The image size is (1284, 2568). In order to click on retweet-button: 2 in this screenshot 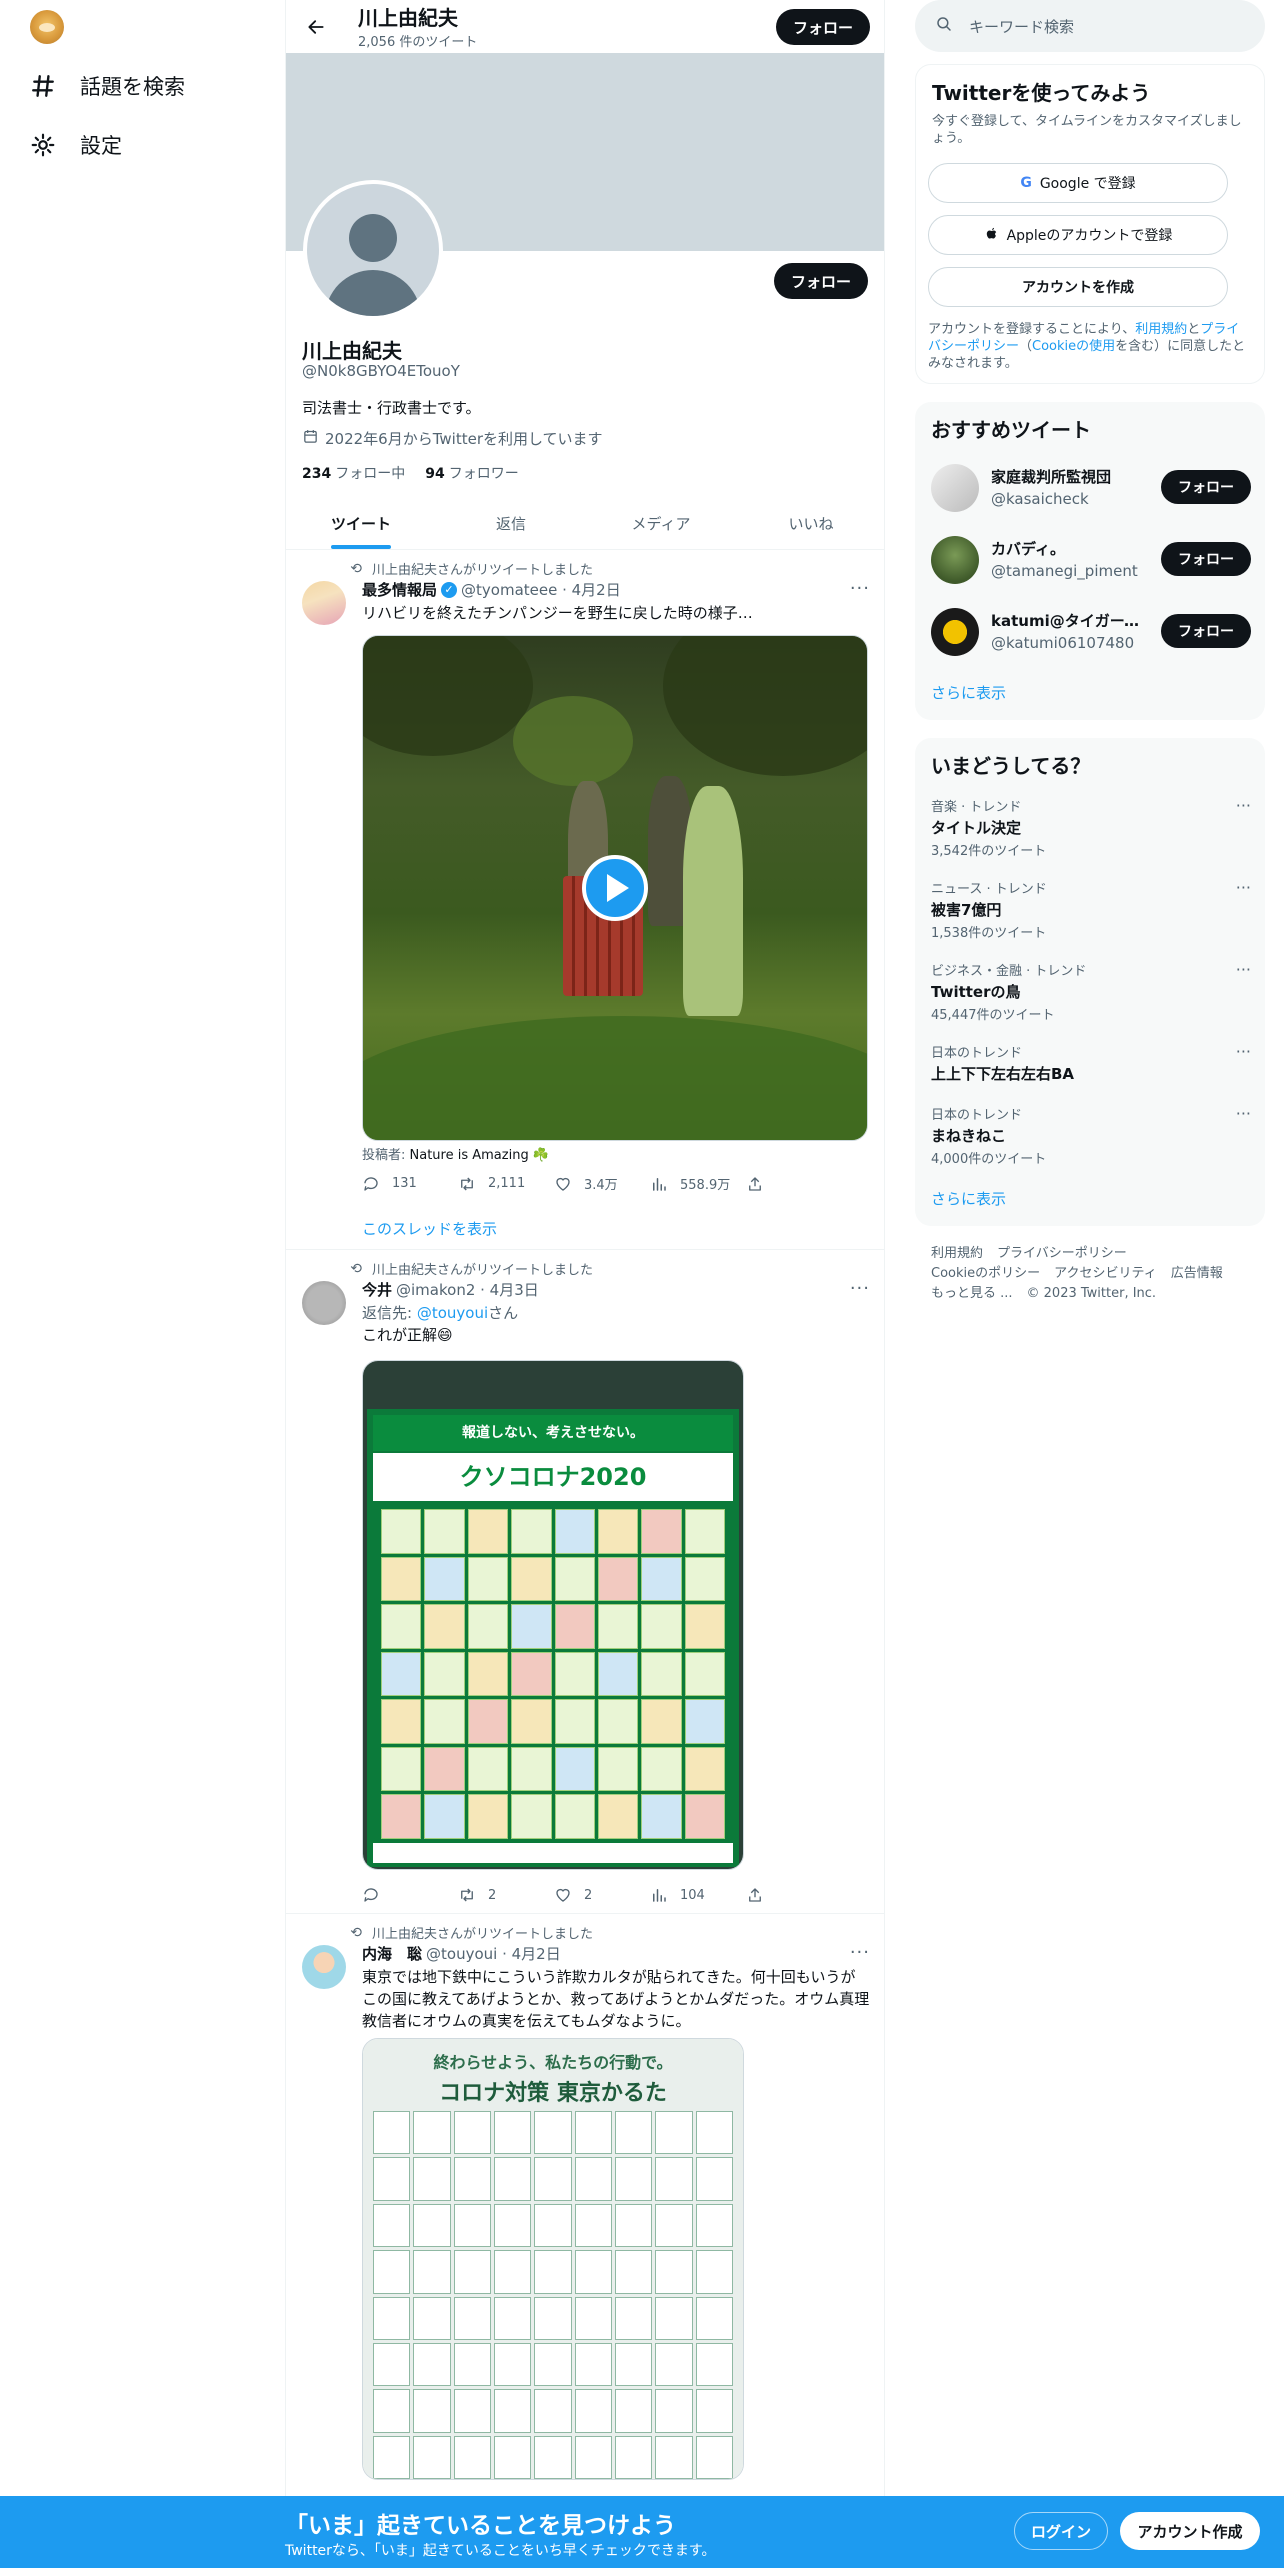, I will do `click(506, 1895)`.